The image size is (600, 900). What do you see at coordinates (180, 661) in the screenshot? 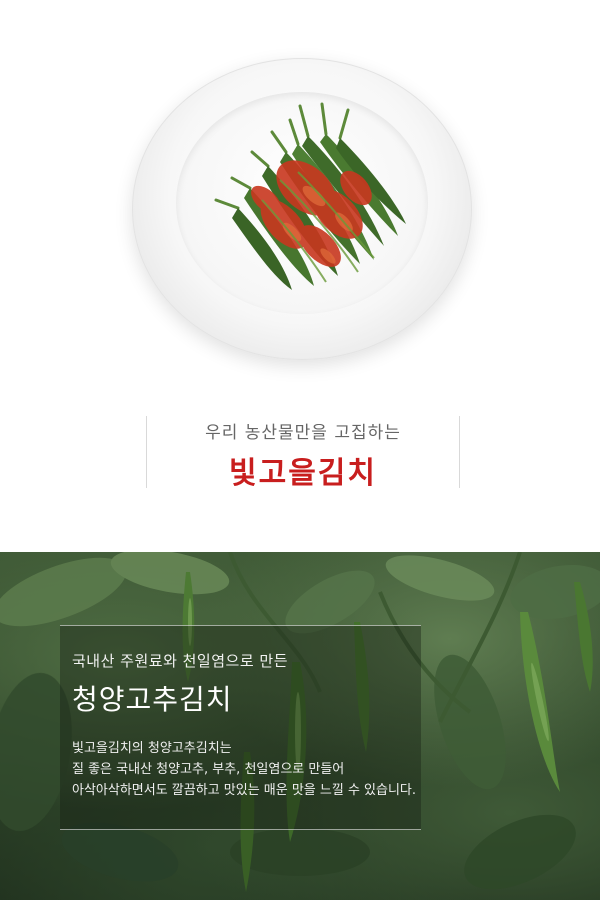
I see `product-lead: 국내산 주원료와 천일염으로 만든` at bounding box center [180, 661].